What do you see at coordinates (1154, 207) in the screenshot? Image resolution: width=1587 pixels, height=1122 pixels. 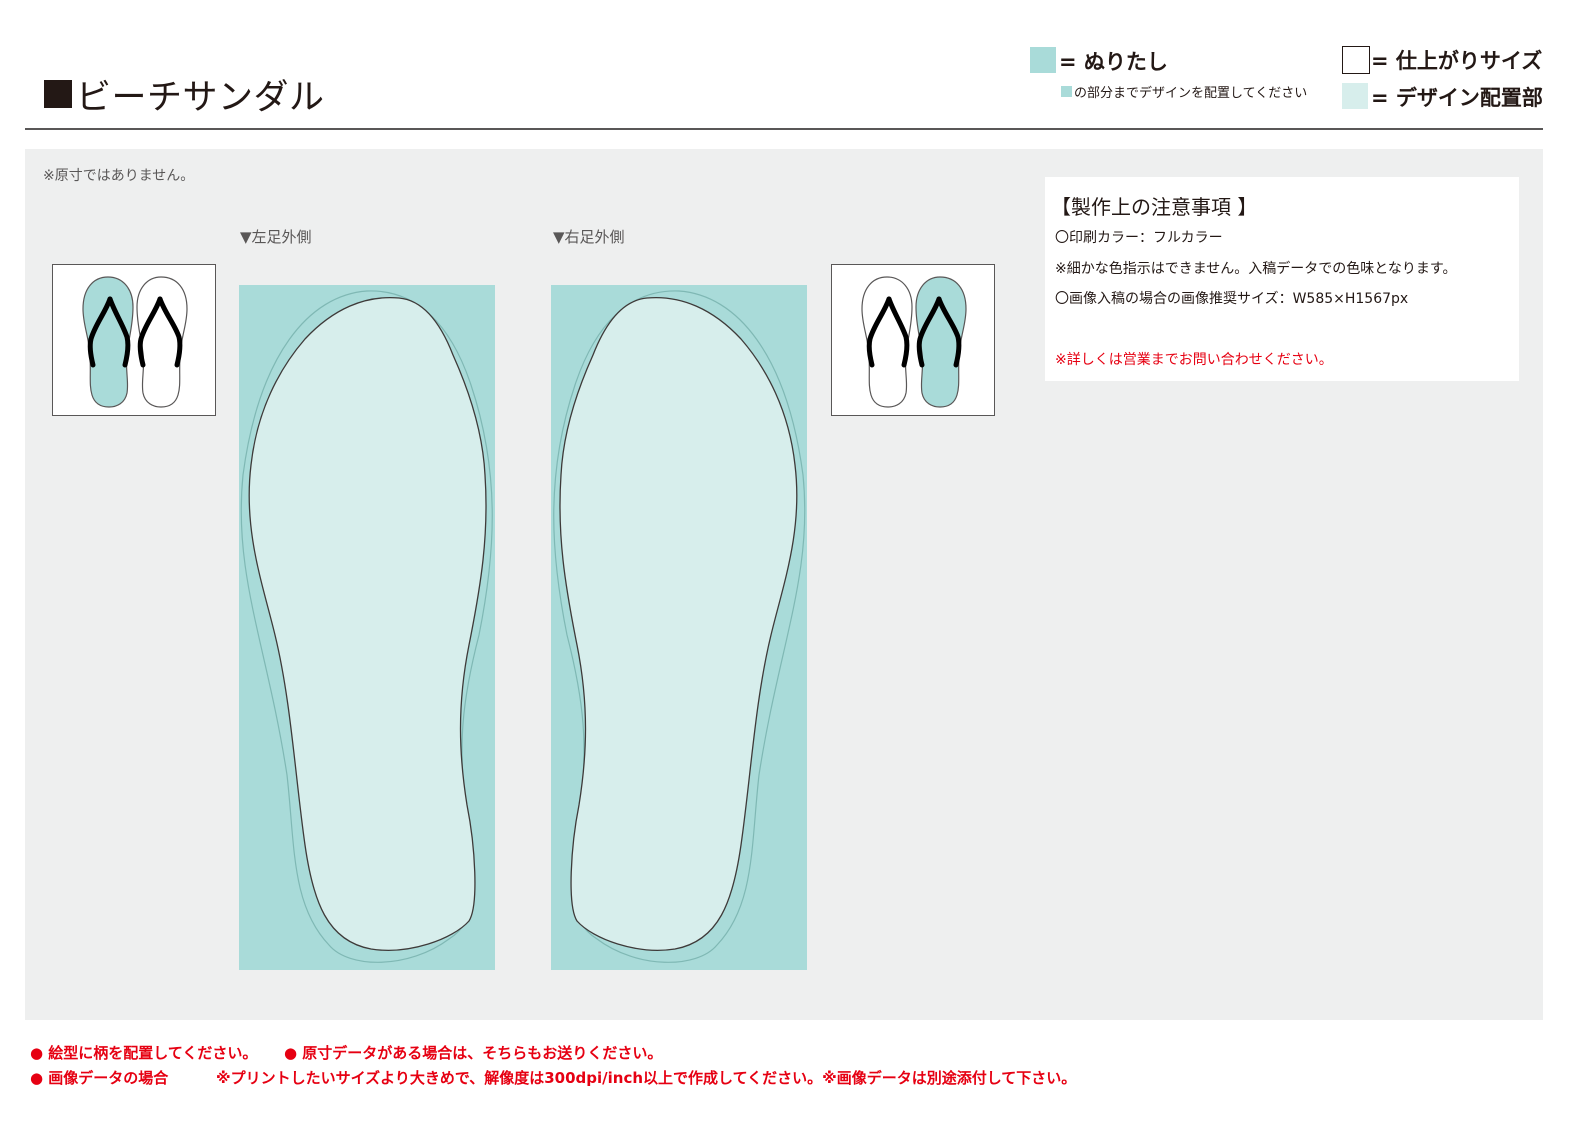 I see `notes-title: 【製作上の注意事項 】` at bounding box center [1154, 207].